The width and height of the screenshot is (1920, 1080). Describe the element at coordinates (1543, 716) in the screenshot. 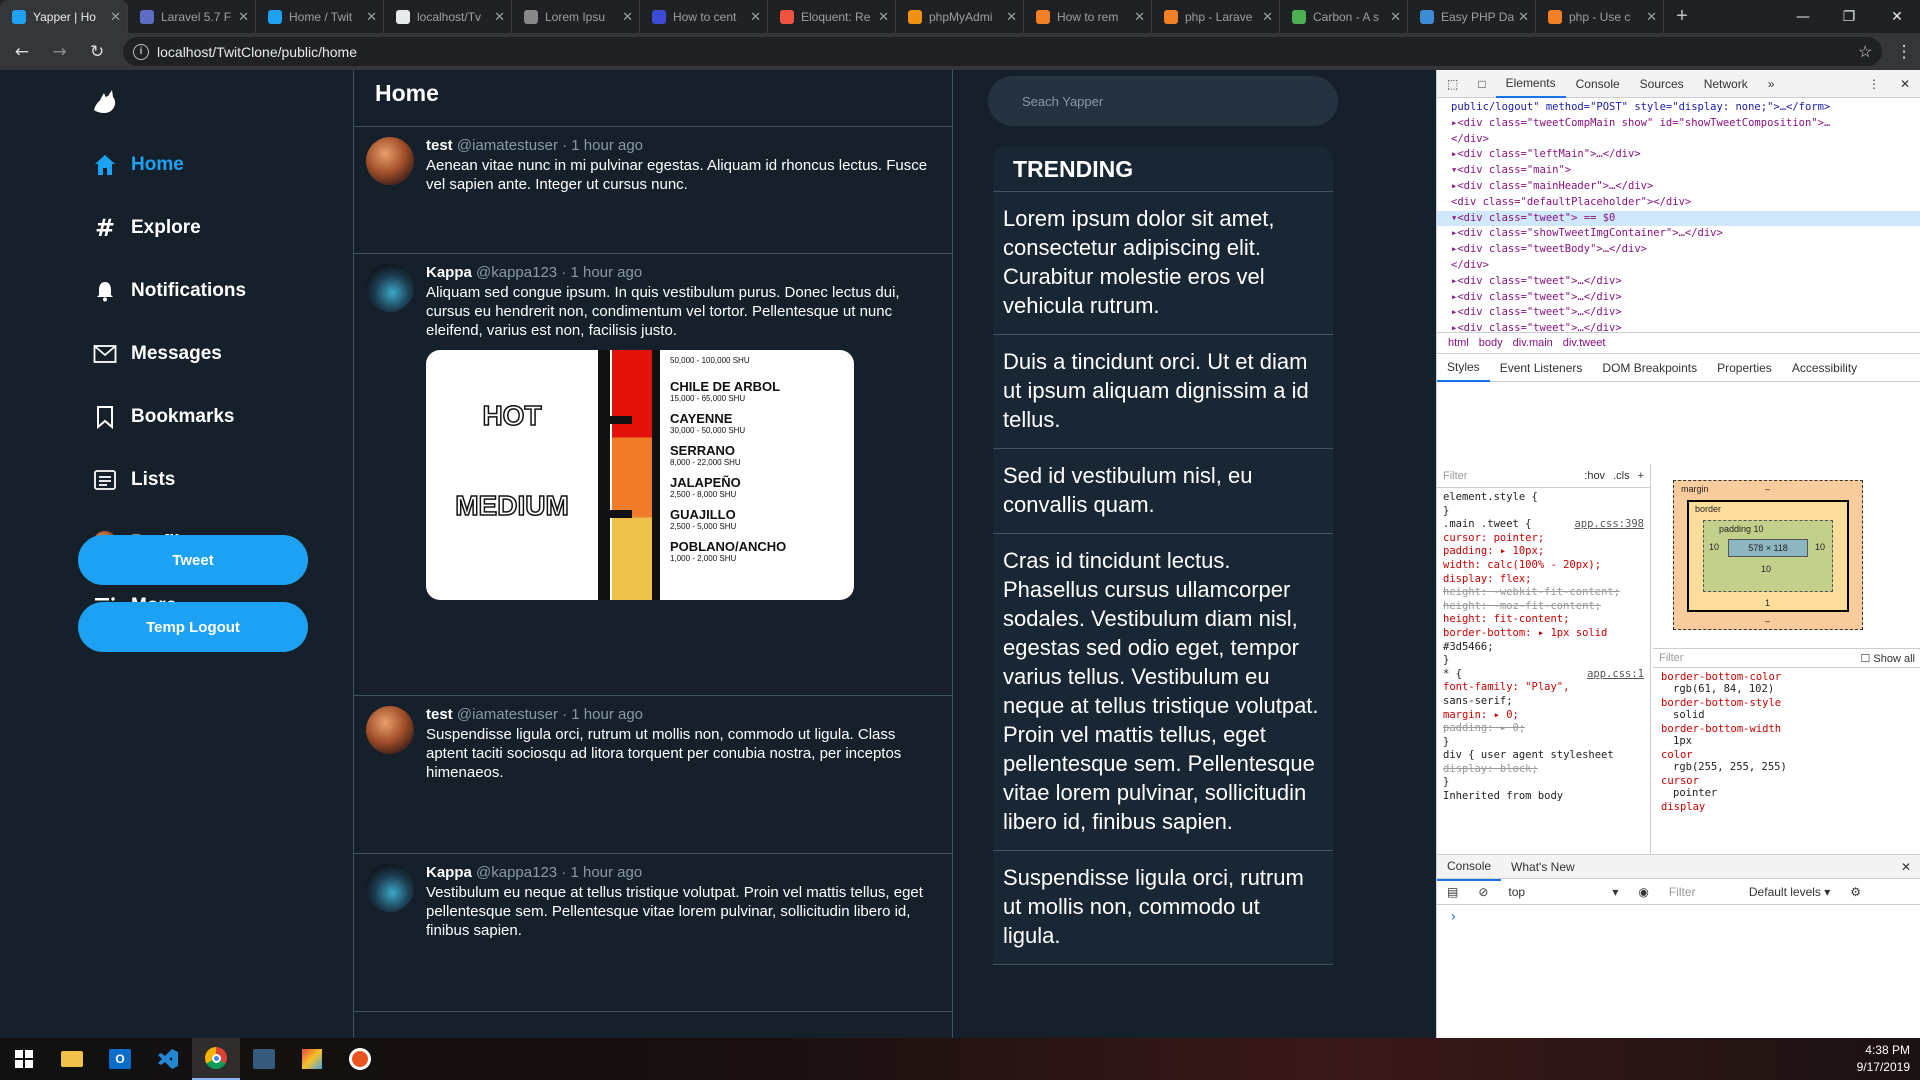

I see `style-line: margin: ▸ 0;` at that location.